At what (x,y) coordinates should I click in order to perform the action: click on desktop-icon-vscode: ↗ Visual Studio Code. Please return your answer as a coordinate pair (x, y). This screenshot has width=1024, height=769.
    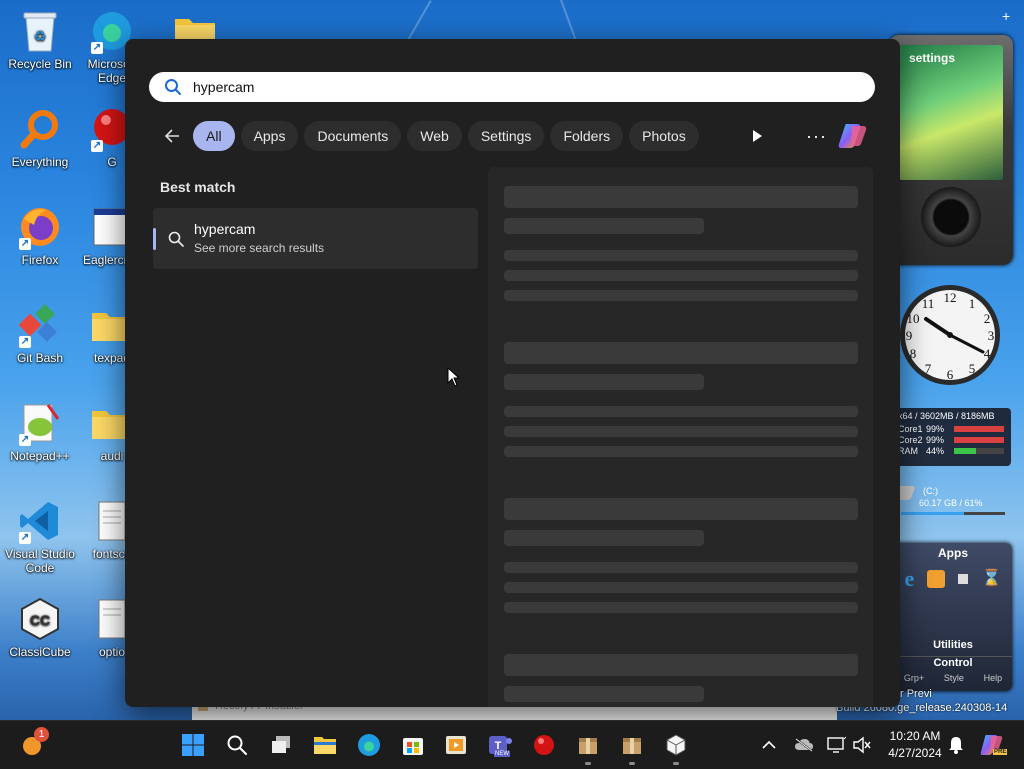
    Looking at the image, I should click on (40, 536).